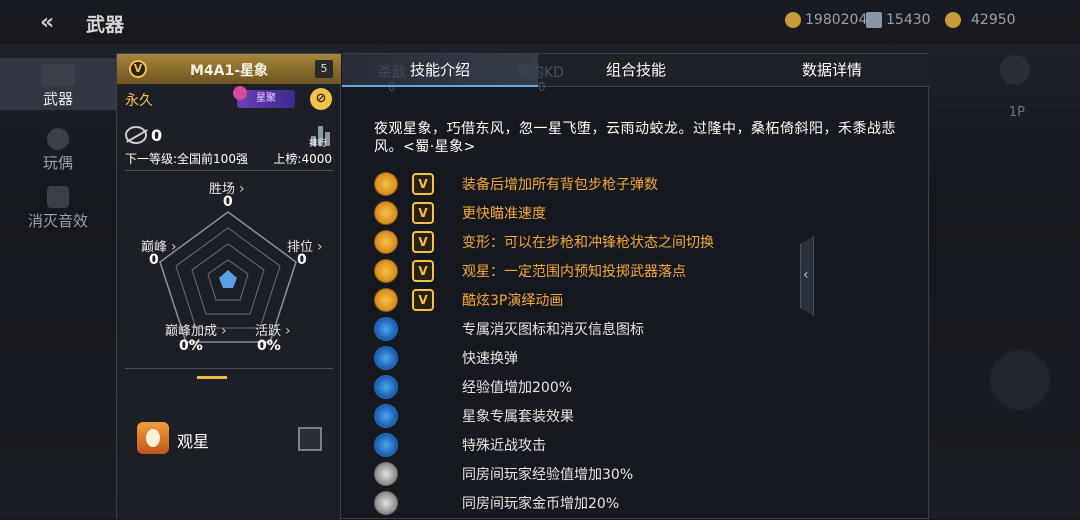 The width and height of the screenshot is (1080, 520). I want to click on tab-skill-intro: 技能介绍, so click(440, 70).